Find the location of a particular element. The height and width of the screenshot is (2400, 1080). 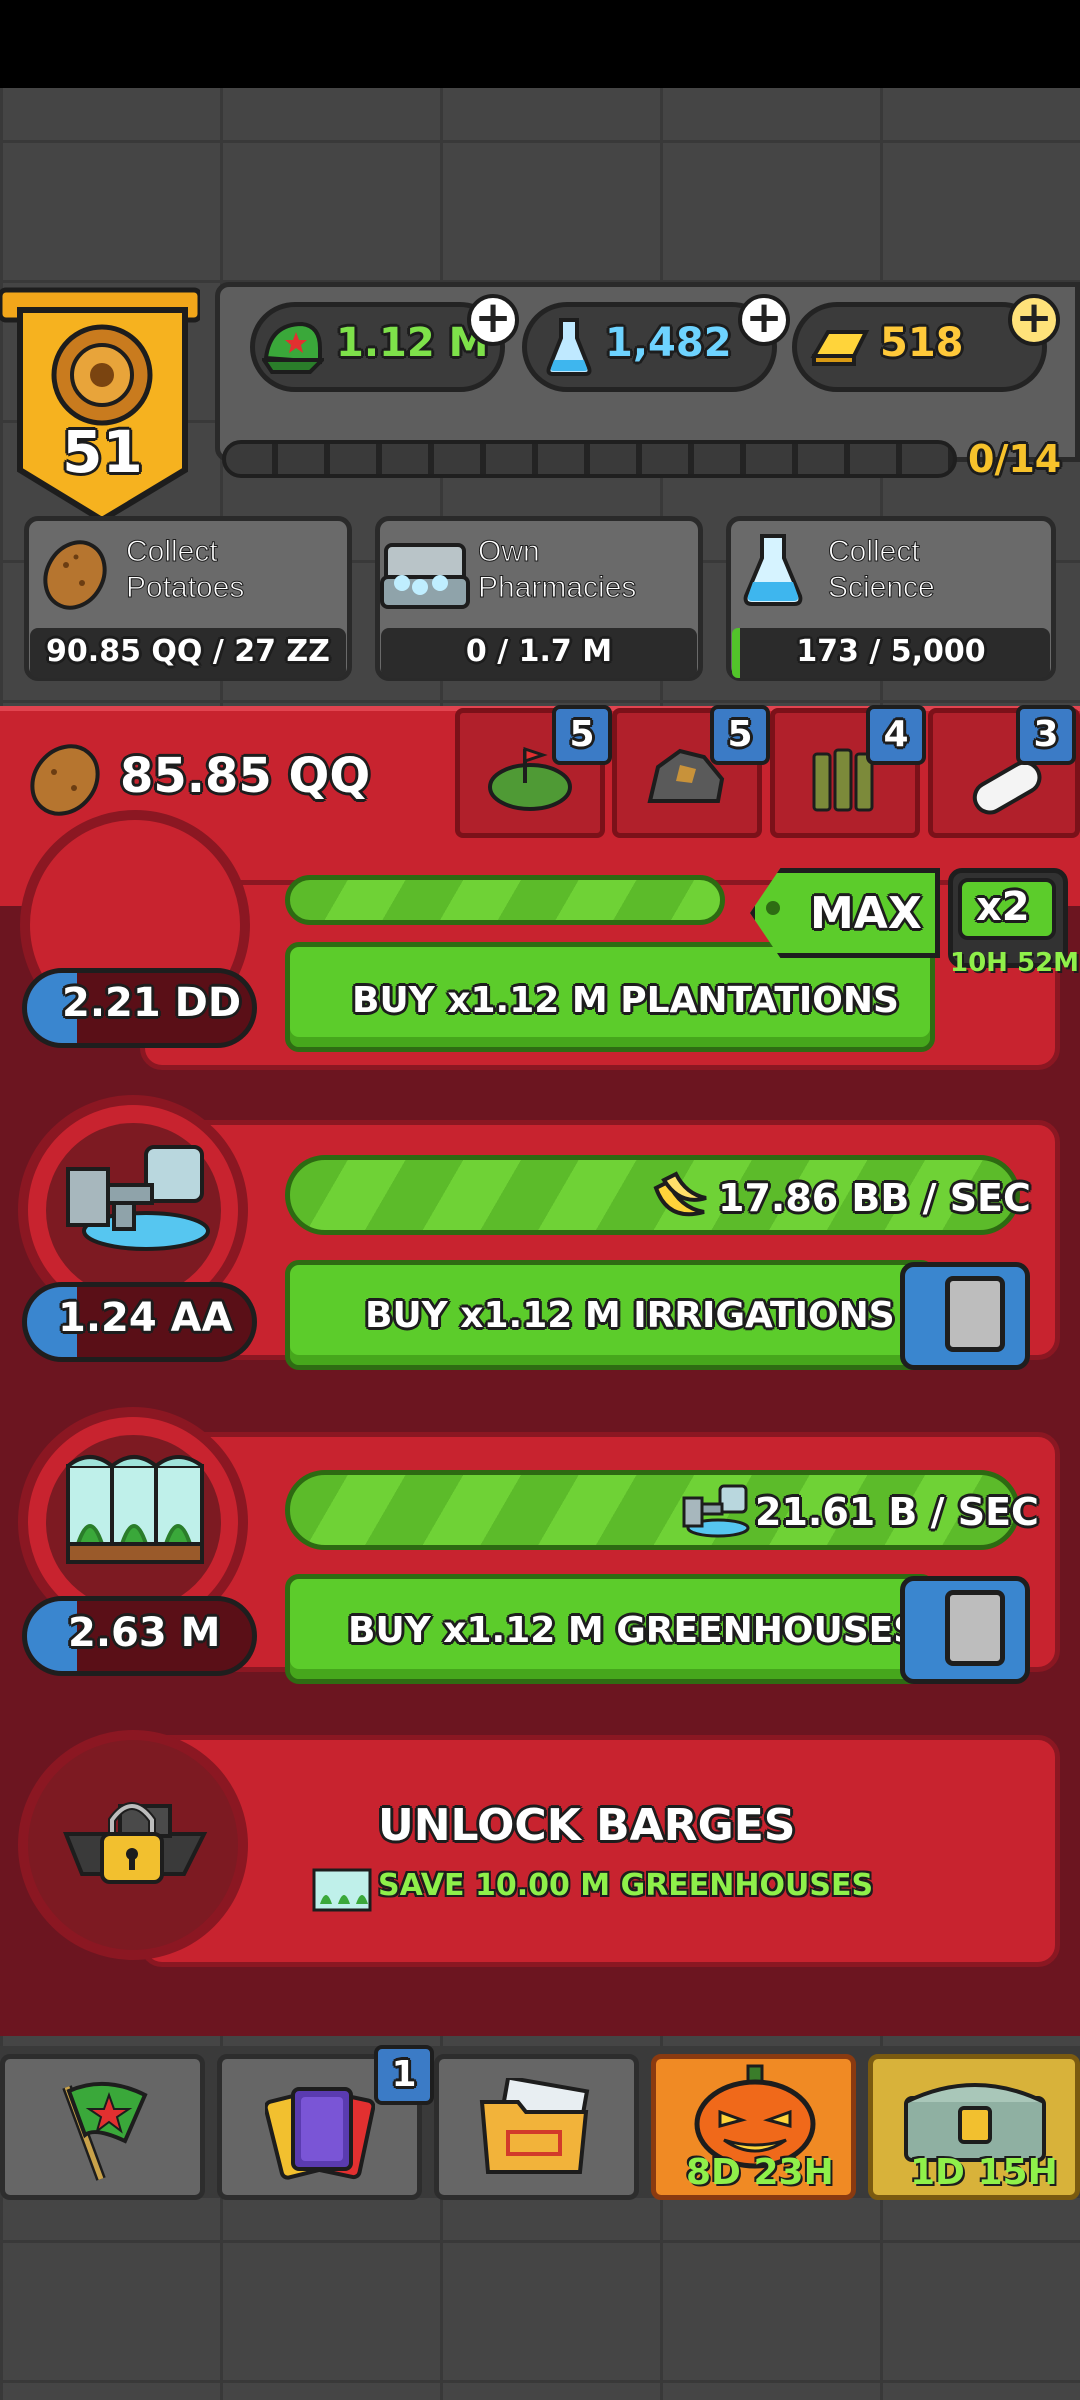

pharmacy-icon is located at coordinates (425, 576).